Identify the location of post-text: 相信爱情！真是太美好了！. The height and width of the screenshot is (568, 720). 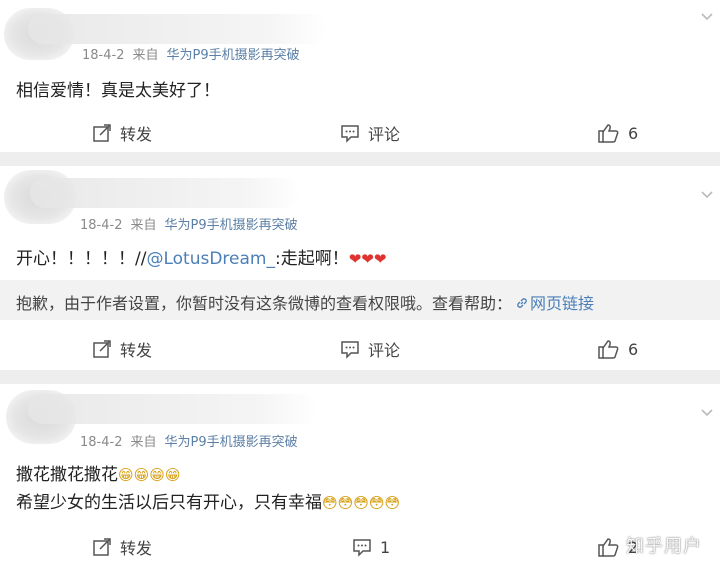
(118, 91).